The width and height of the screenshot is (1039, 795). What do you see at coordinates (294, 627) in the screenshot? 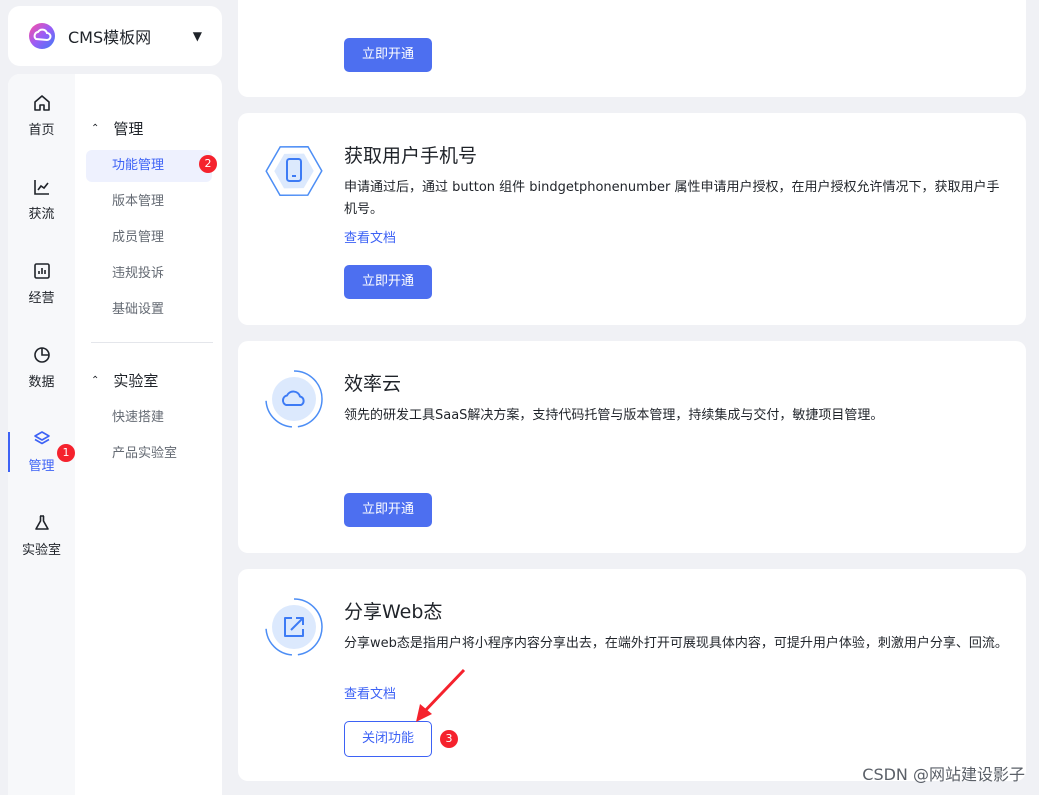
I see `share-icon` at bounding box center [294, 627].